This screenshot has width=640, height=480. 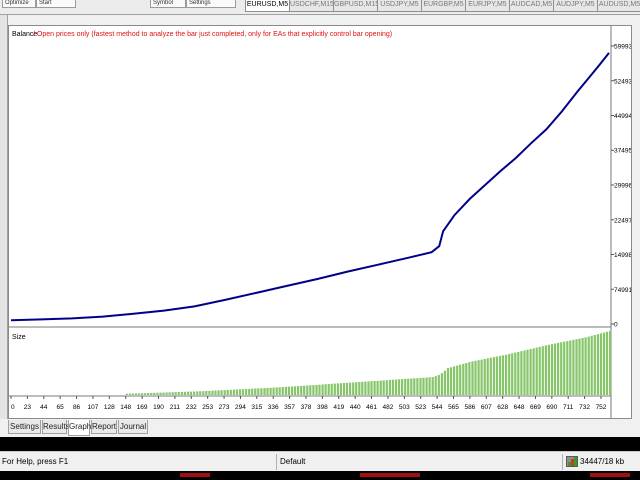 What do you see at coordinates (267, 6) in the screenshot?
I see `symbol-tab: EURUSD,M5` at bounding box center [267, 6].